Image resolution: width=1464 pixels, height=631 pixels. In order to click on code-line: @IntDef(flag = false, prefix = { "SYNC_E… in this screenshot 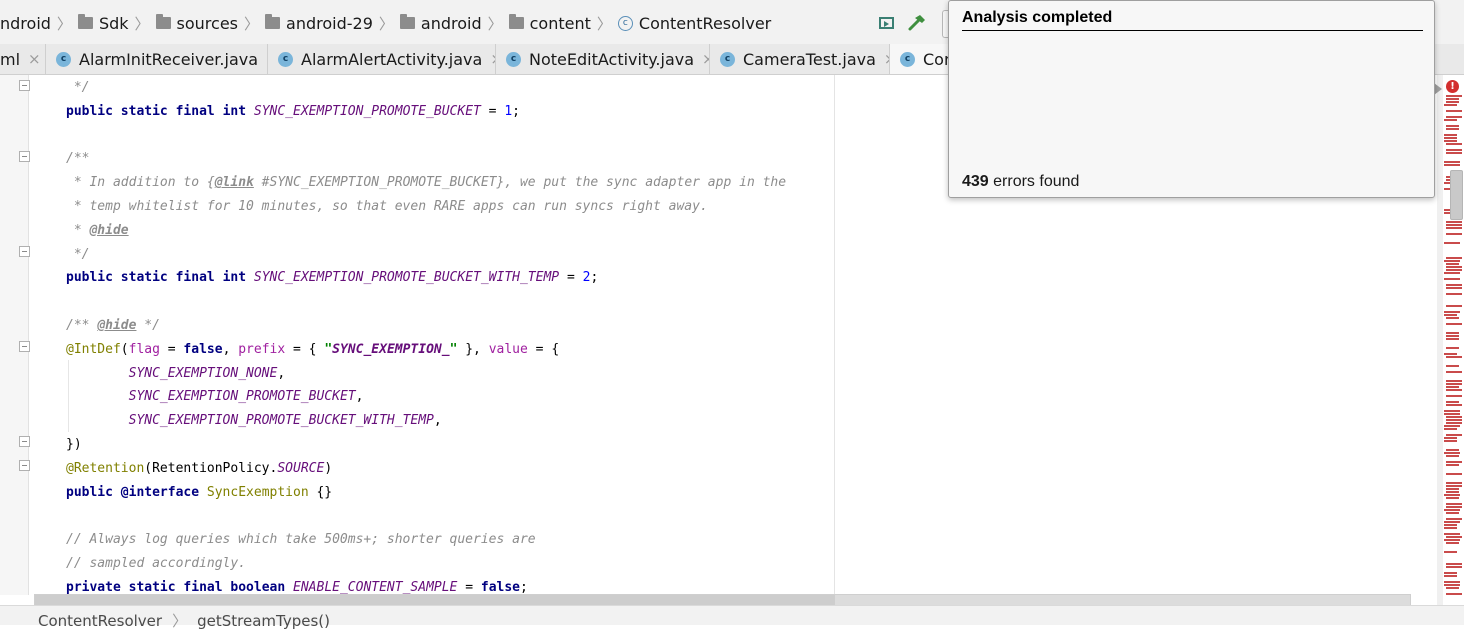, I will do `click(426, 350)`.